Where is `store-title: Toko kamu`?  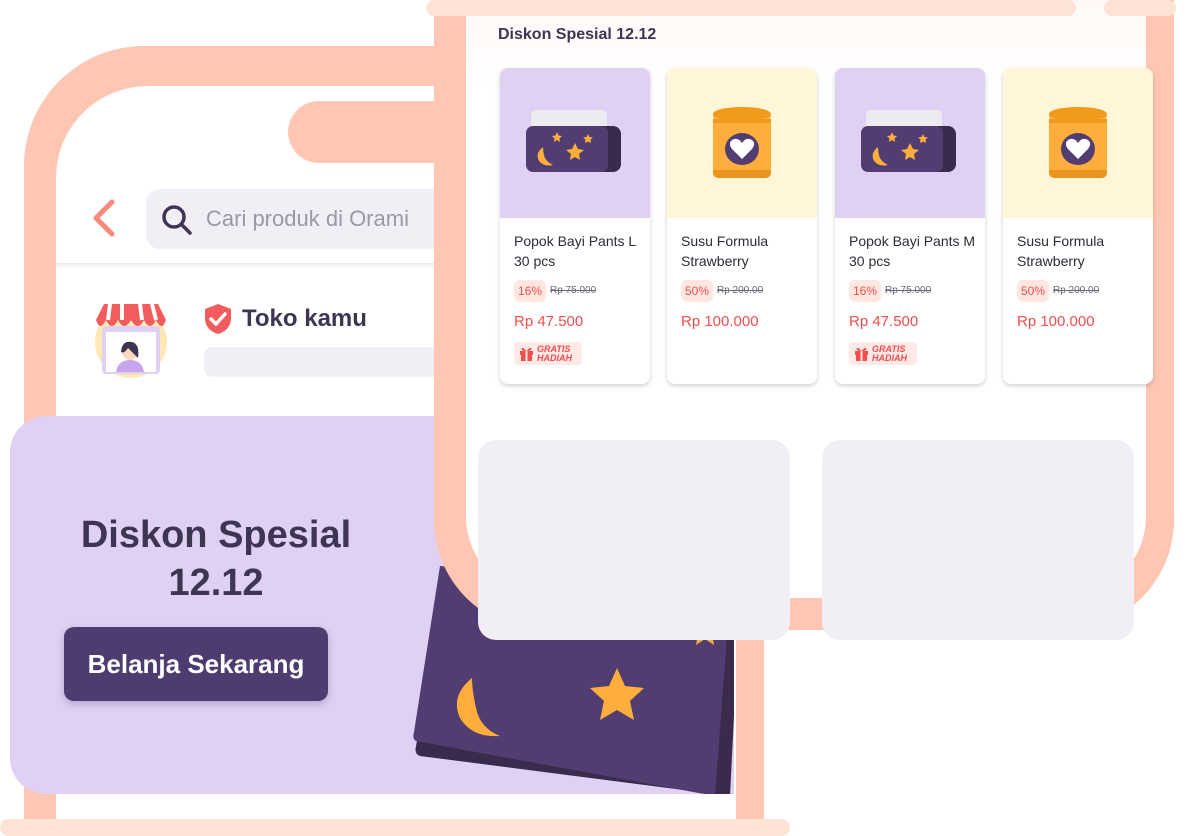
store-title: Toko kamu is located at coordinates (304, 318).